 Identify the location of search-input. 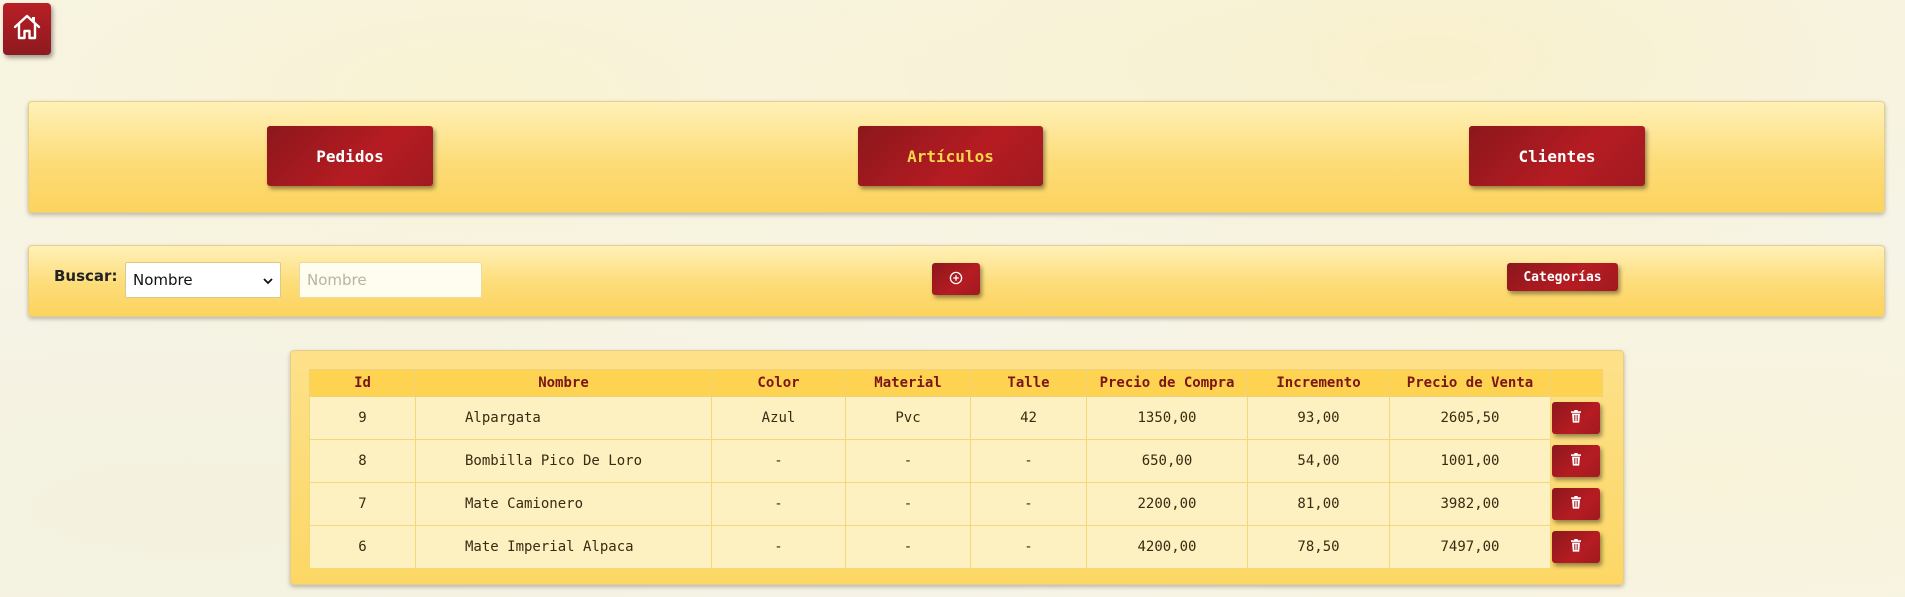
(390, 280).